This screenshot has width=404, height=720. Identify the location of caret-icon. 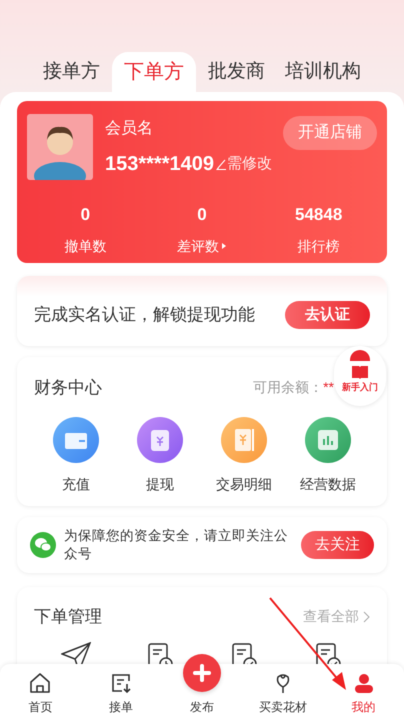
(223, 246).